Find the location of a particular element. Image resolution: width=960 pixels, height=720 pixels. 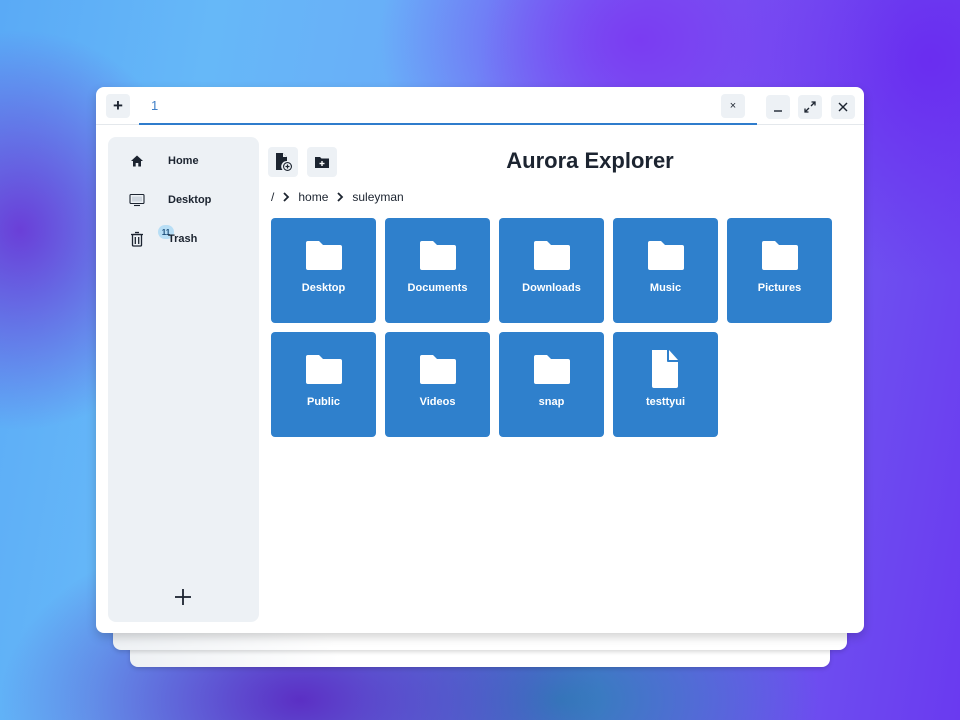

file-icon is located at coordinates (665, 368).